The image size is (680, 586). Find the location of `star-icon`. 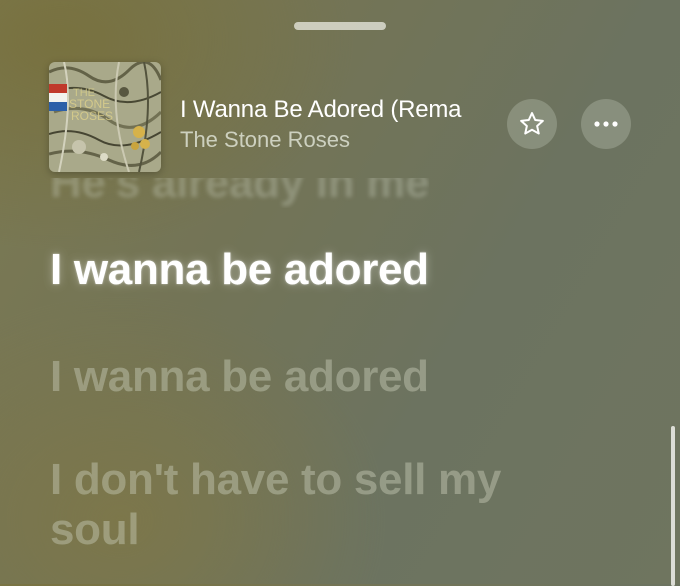

star-icon is located at coordinates (532, 123).